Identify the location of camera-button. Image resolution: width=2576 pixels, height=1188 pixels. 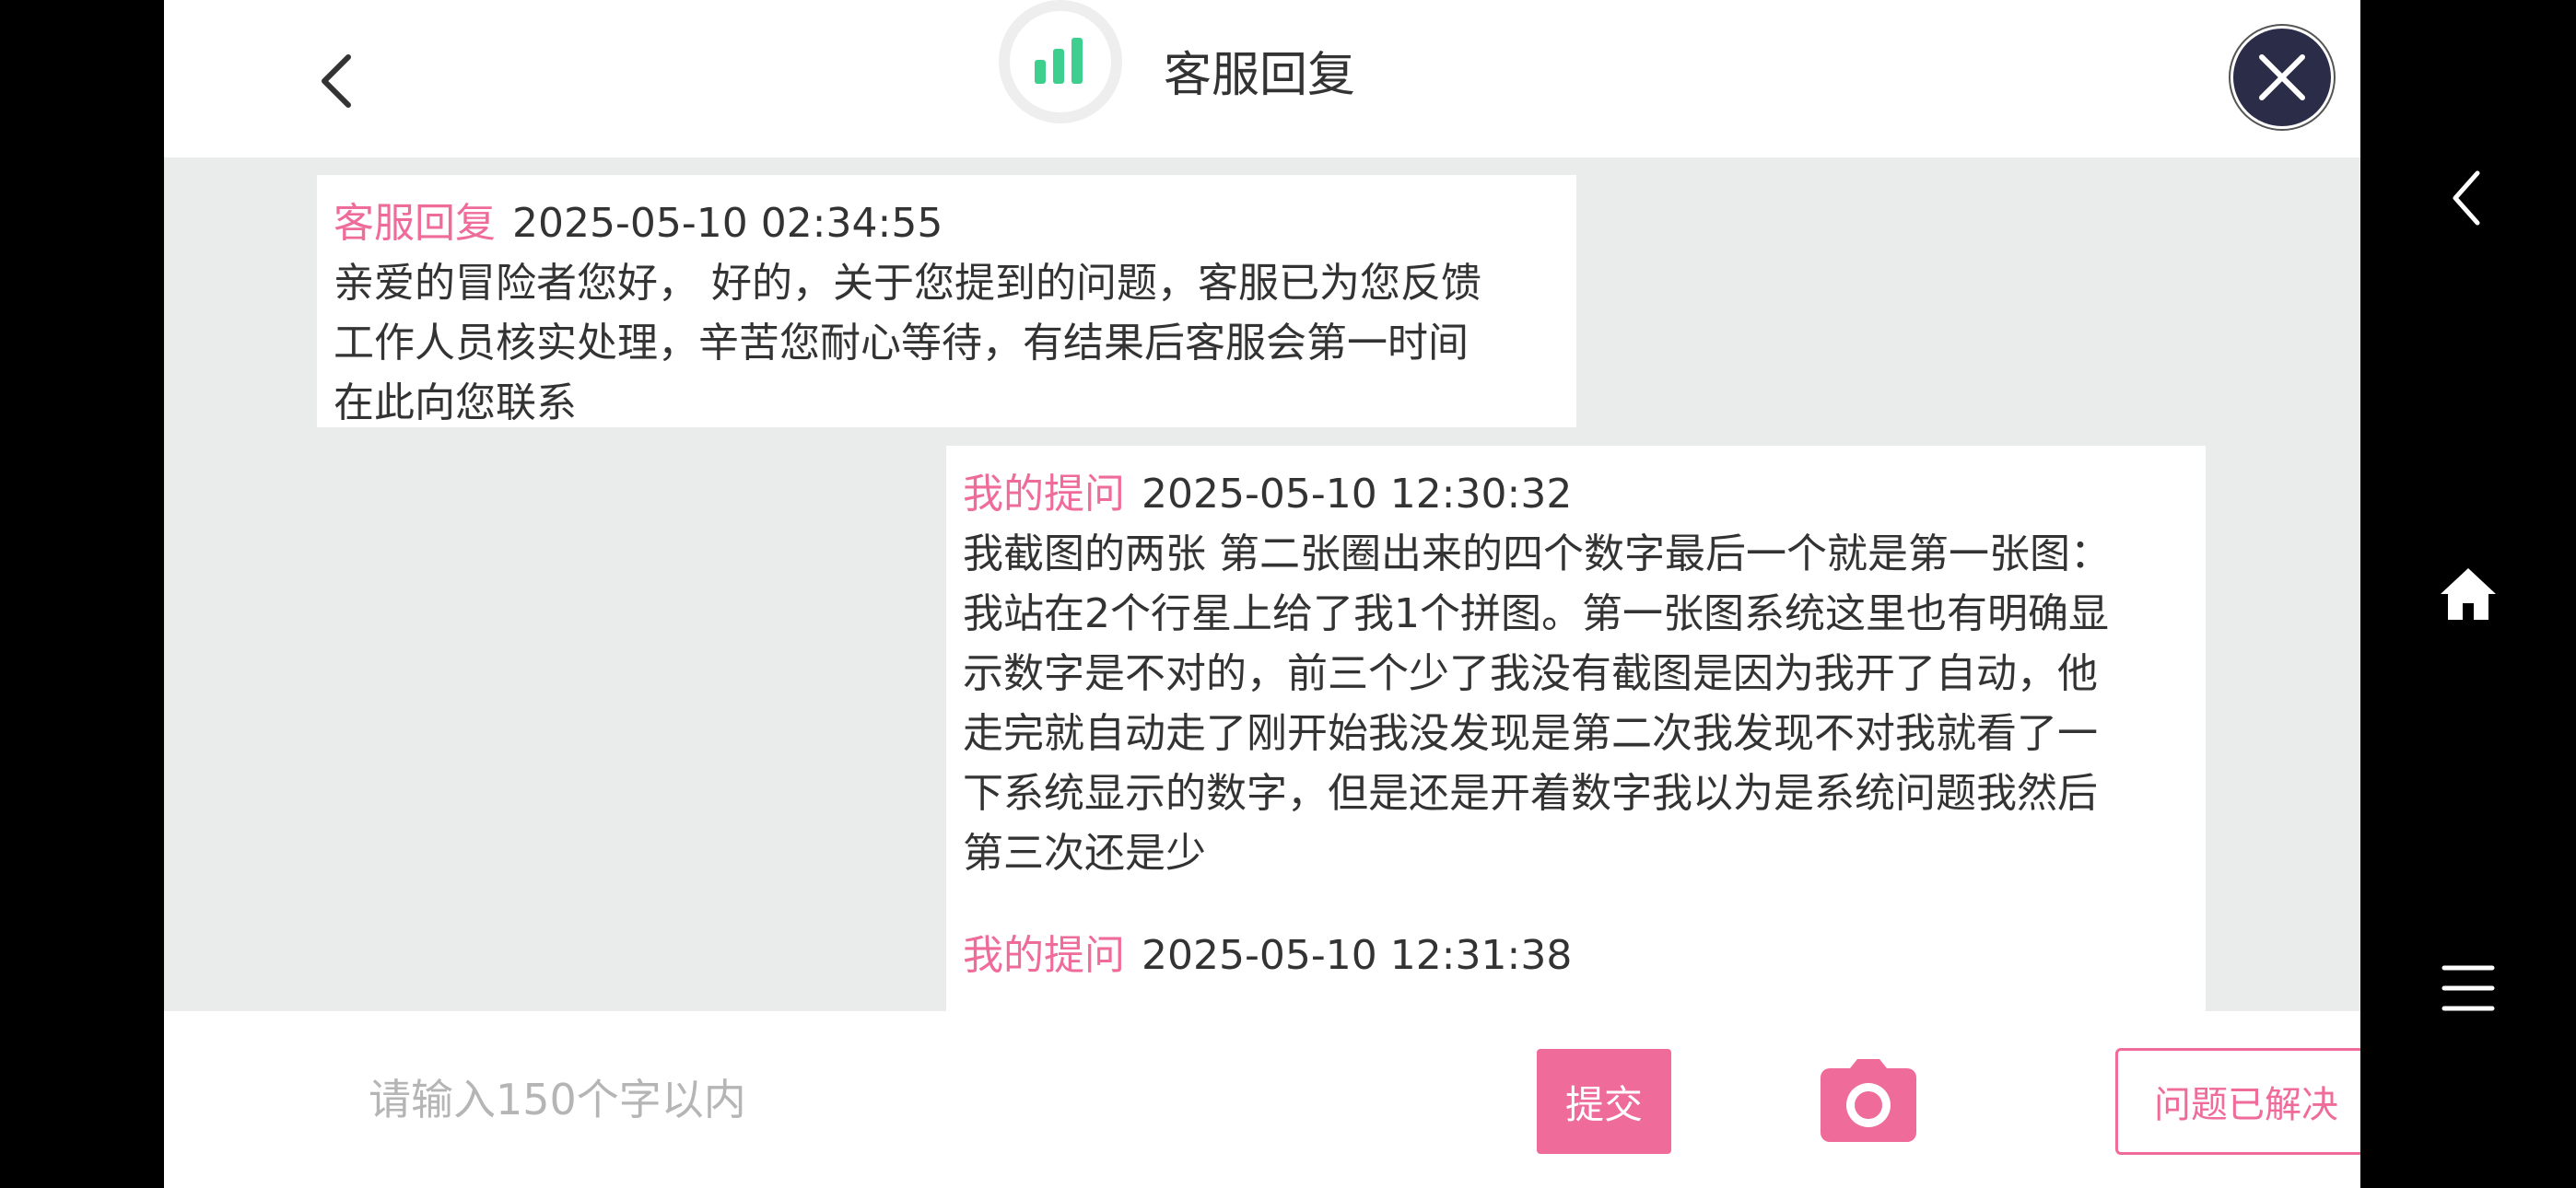
(1868, 1100).